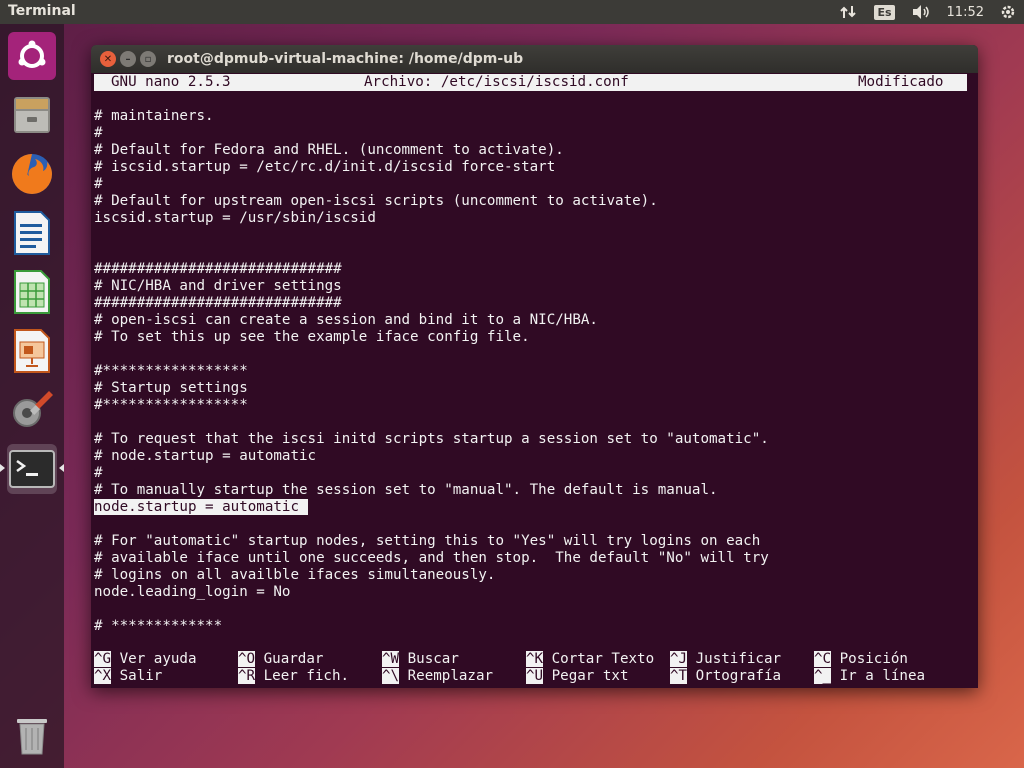  What do you see at coordinates (391, 659) in the screenshot?
I see `shortcut-key: ^W` at bounding box center [391, 659].